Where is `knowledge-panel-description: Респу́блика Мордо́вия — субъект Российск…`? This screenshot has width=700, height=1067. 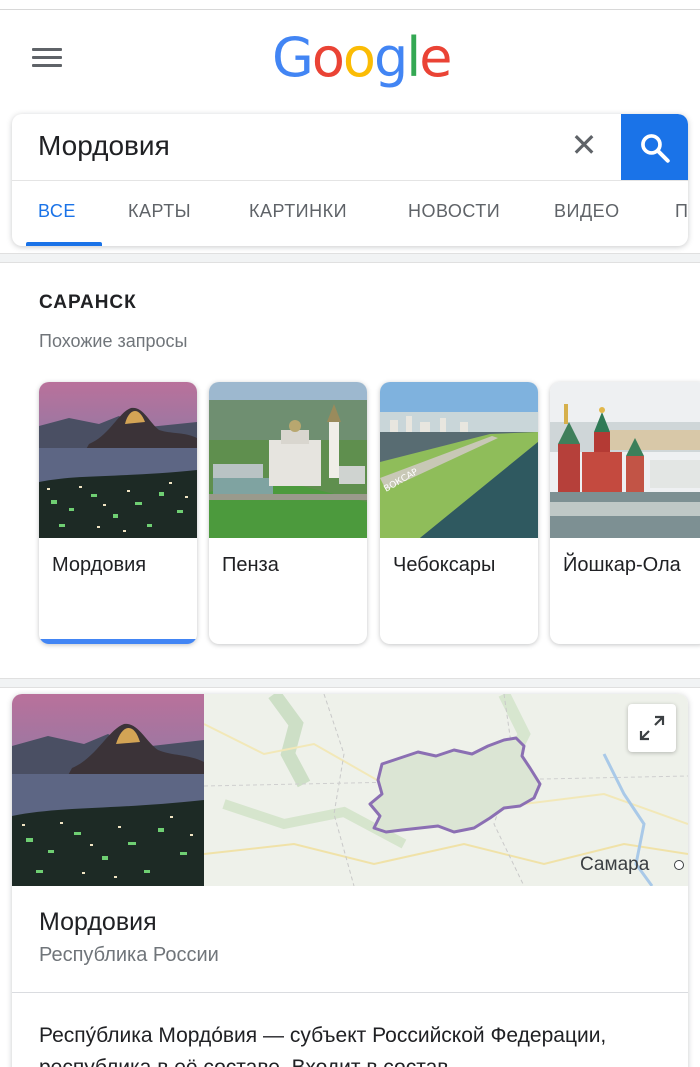 knowledge-panel-description: Респу́блика Мордо́вия — субъект Российск… is located at coordinates (323, 1045).